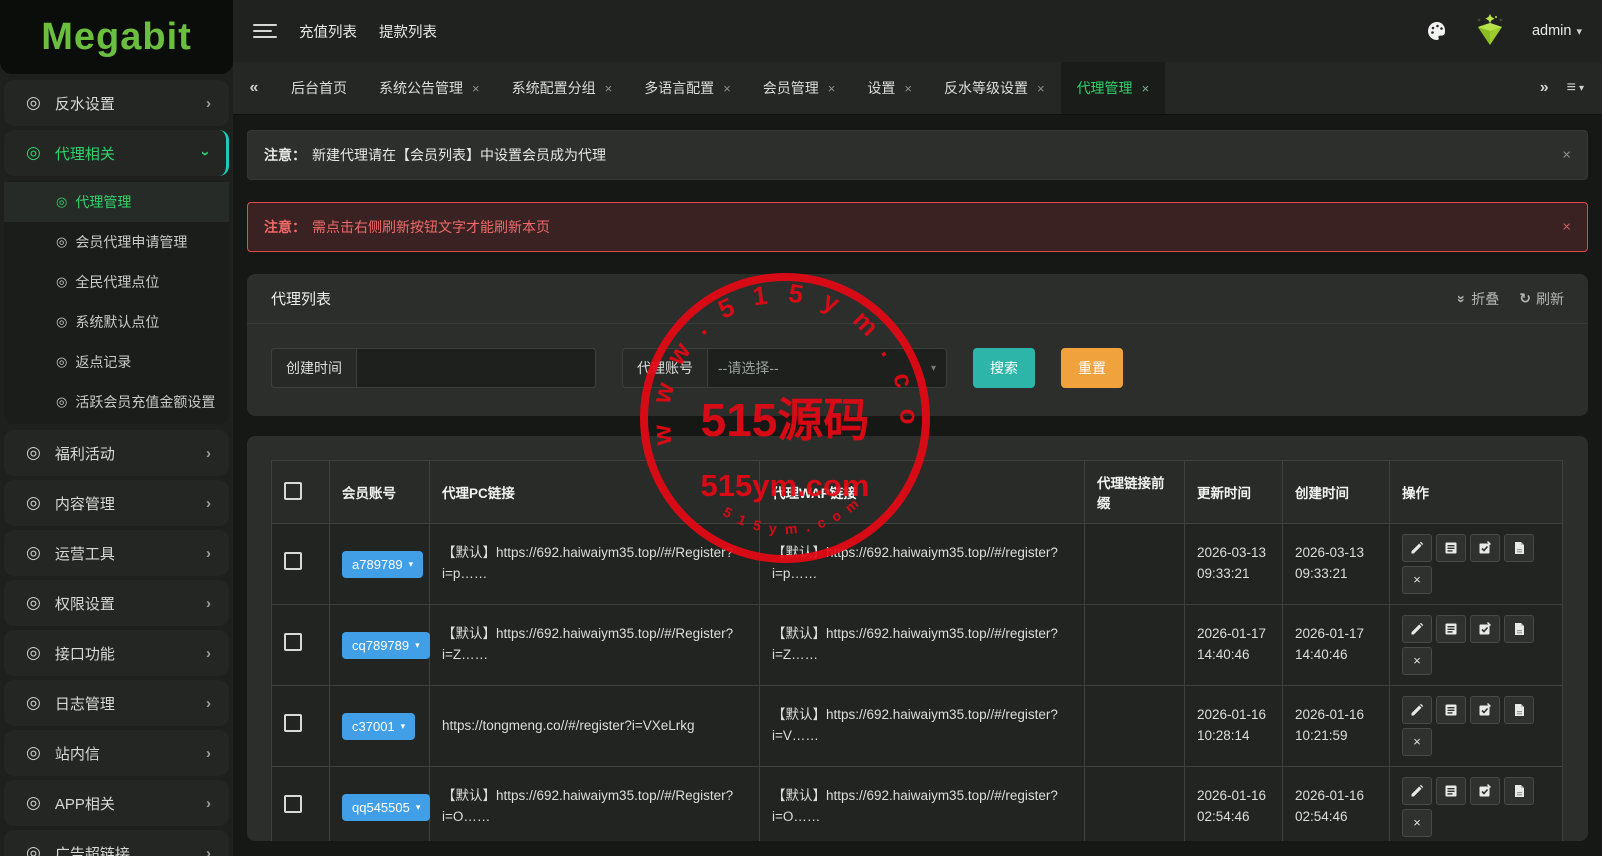  Describe the element at coordinates (84, 804) in the screenshot. I see `sidebar-item-label: APP相关` at that location.